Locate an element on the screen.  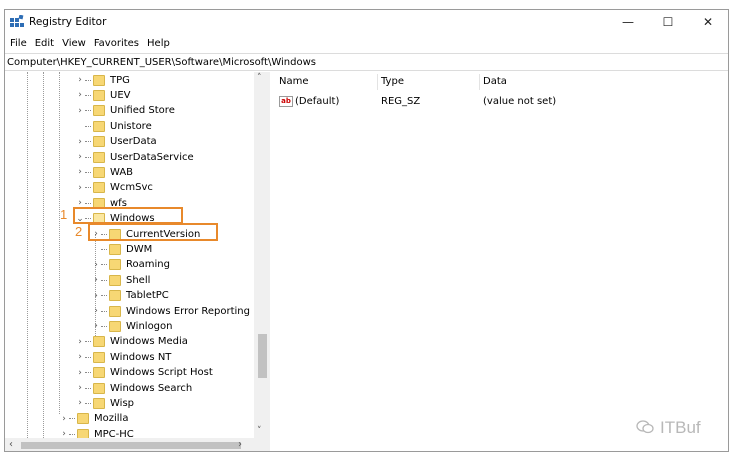
tree-node-unistore: Unistore is located at coordinates (113, 126).